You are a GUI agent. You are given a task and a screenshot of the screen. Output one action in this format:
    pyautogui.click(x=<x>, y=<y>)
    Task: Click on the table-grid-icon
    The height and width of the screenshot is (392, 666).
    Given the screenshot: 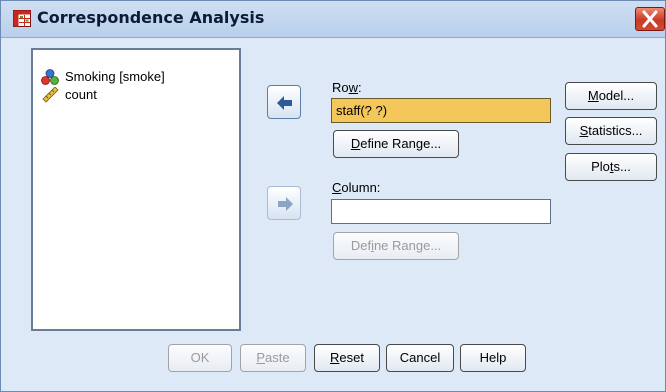 What is the action you would take?
    pyautogui.click(x=22, y=18)
    